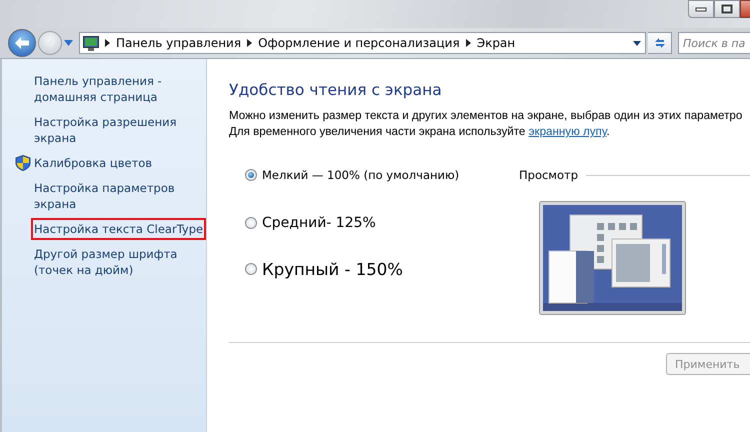 Image resolution: width=750 pixels, height=432 pixels. Describe the element at coordinates (486, 116) in the screenshot. I see `description-text: Можно изменить размер текста и других элементов на экране, выбрав один из этих параметро` at that location.